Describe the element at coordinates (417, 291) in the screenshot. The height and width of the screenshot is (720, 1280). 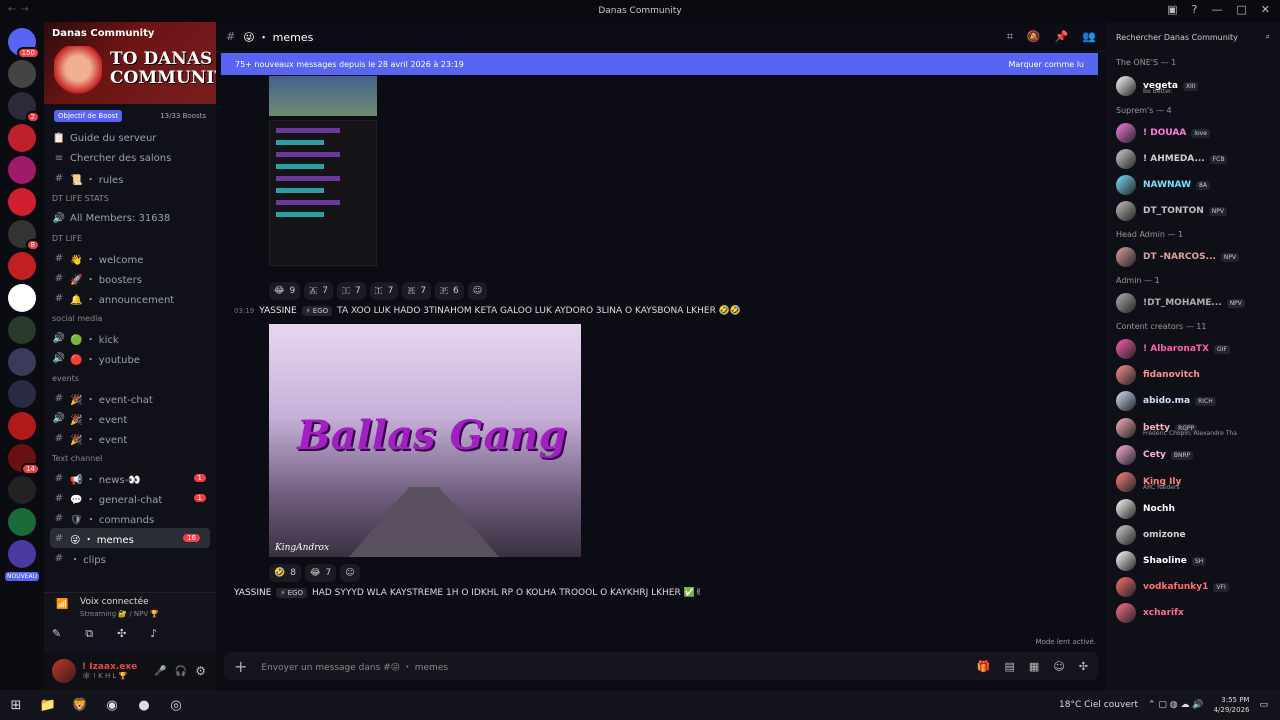
I see `reaction: 🇷 7` at that location.